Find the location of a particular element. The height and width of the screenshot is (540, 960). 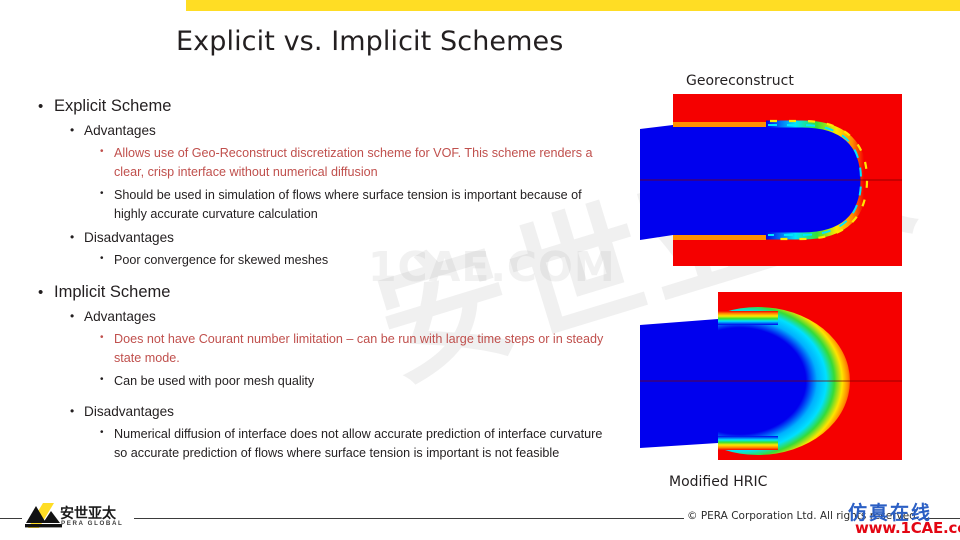

logo-en-text: PERA GLOBAL is located at coordinates (92, 523).